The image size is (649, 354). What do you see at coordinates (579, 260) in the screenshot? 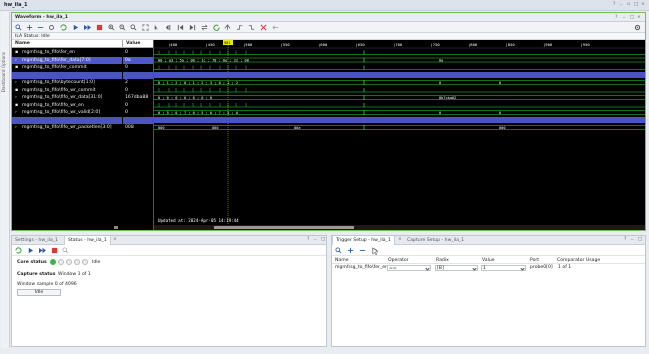
I see `col-comparator-usage: Comparator Usage` at bounding box center [579, 260].